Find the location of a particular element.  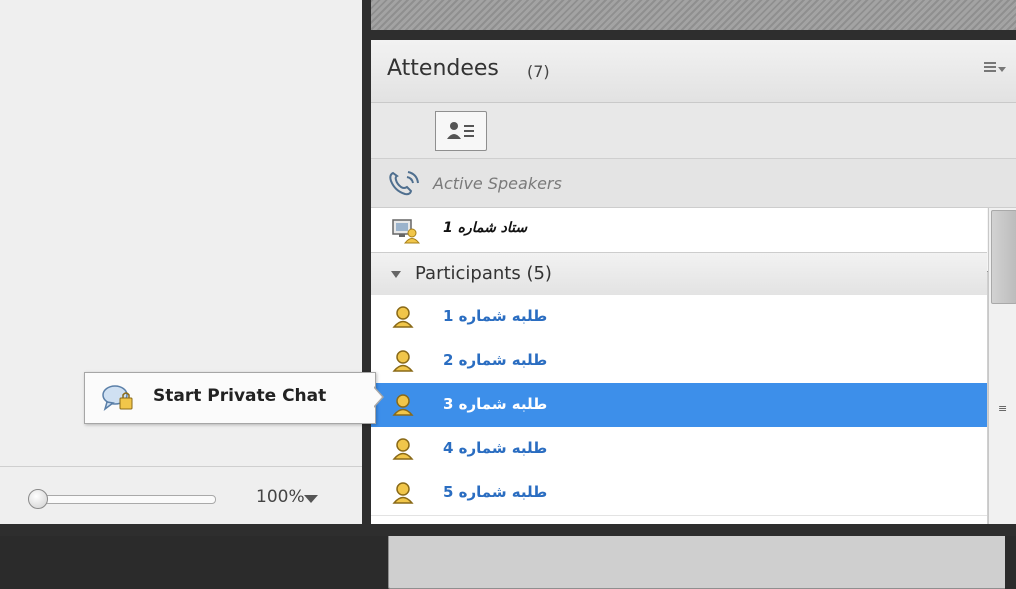

participant-row-selected: طلبه شماره 3 is located at coordinates (679, 405).